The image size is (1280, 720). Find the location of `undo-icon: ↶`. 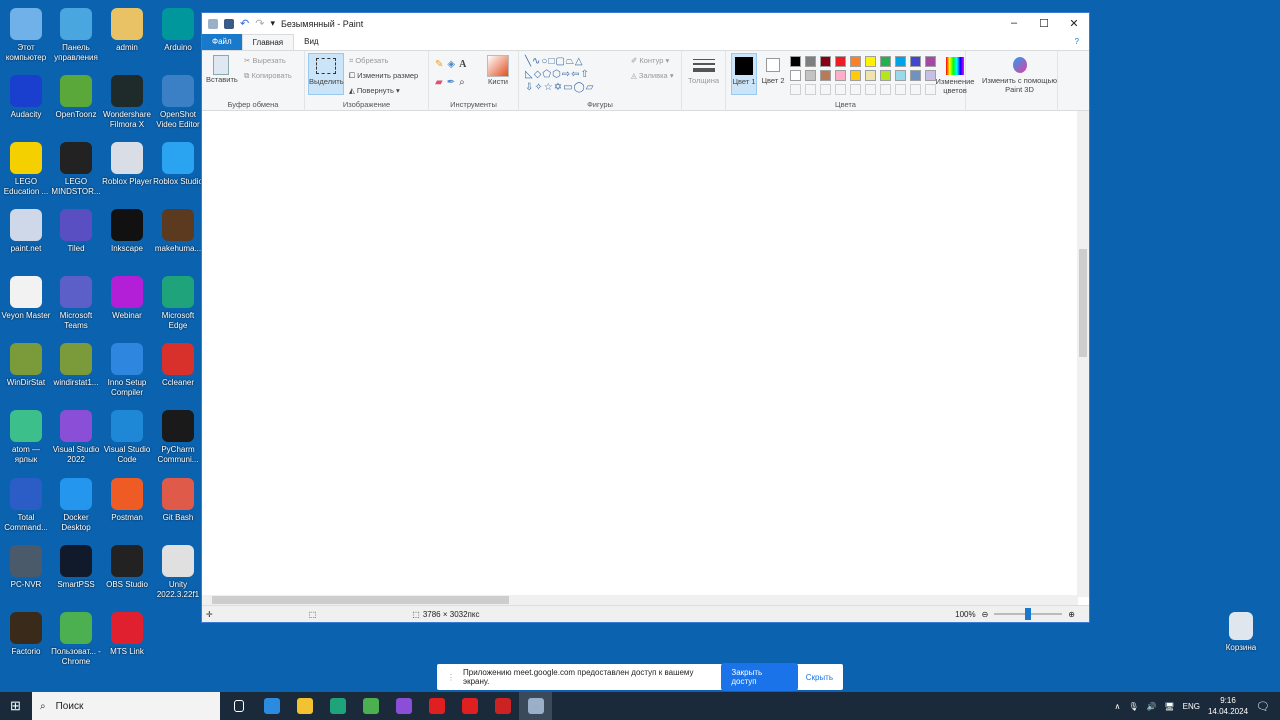

undo-icon: ↶ is located at coordinates (244, 23).